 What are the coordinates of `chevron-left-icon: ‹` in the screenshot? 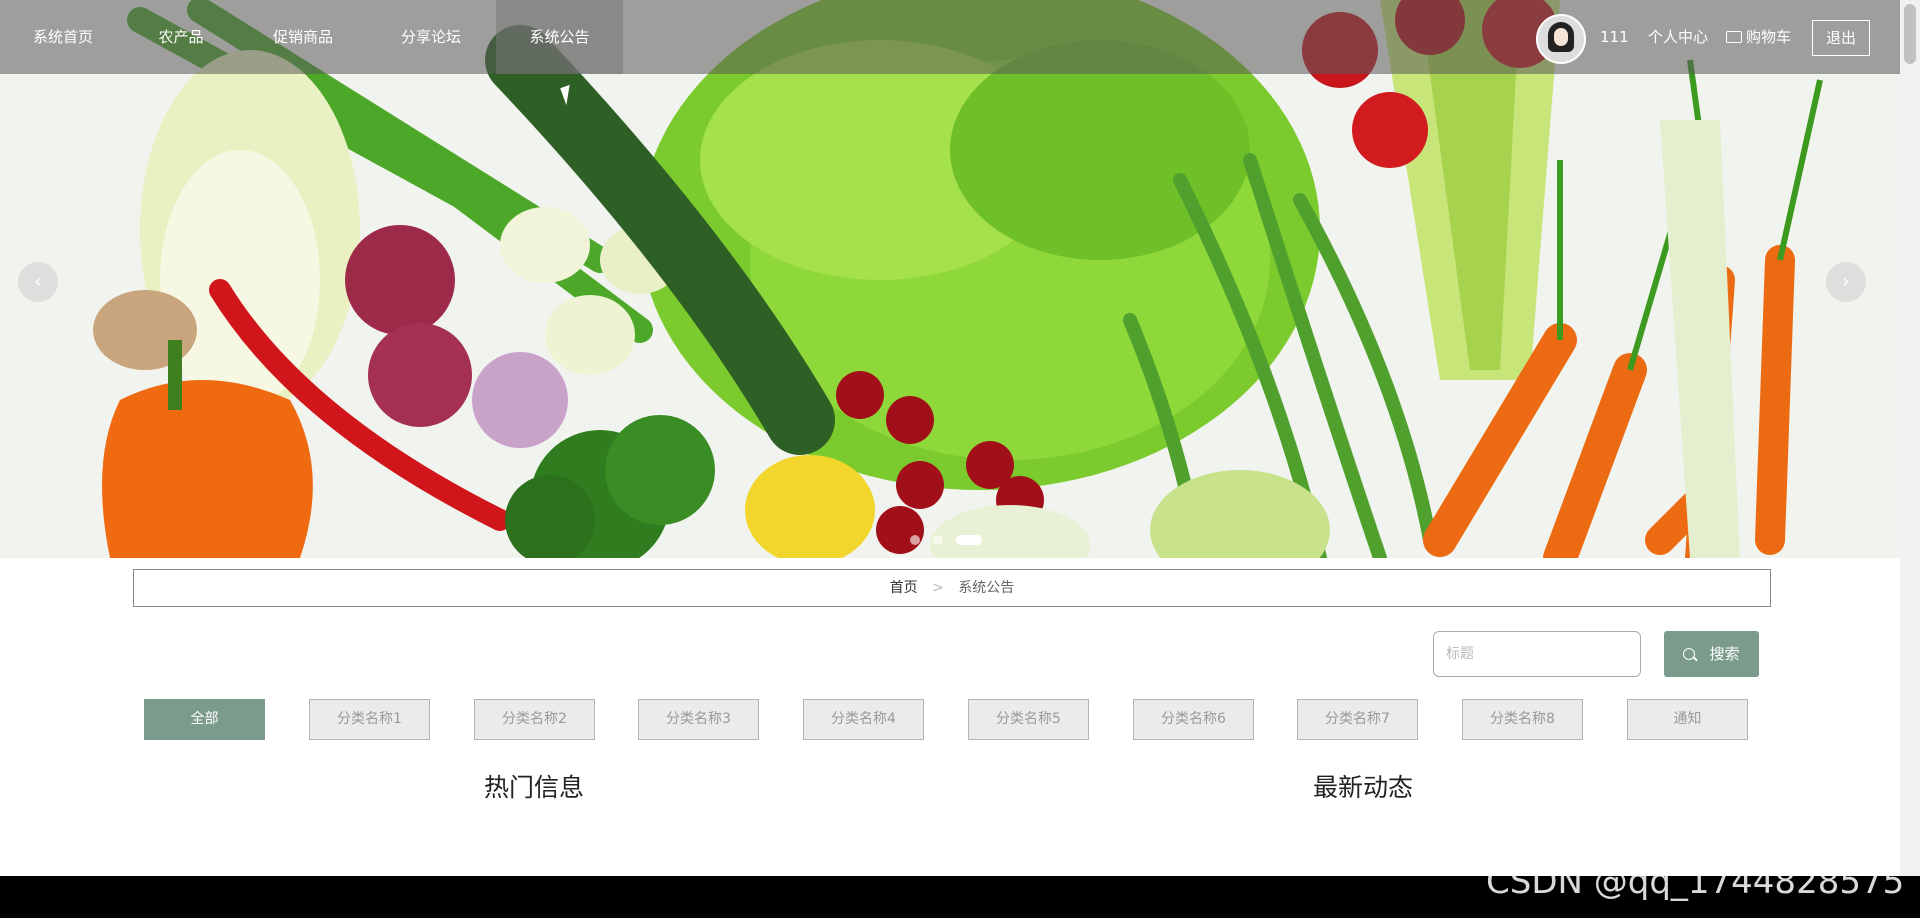 It's located at (38, 281).